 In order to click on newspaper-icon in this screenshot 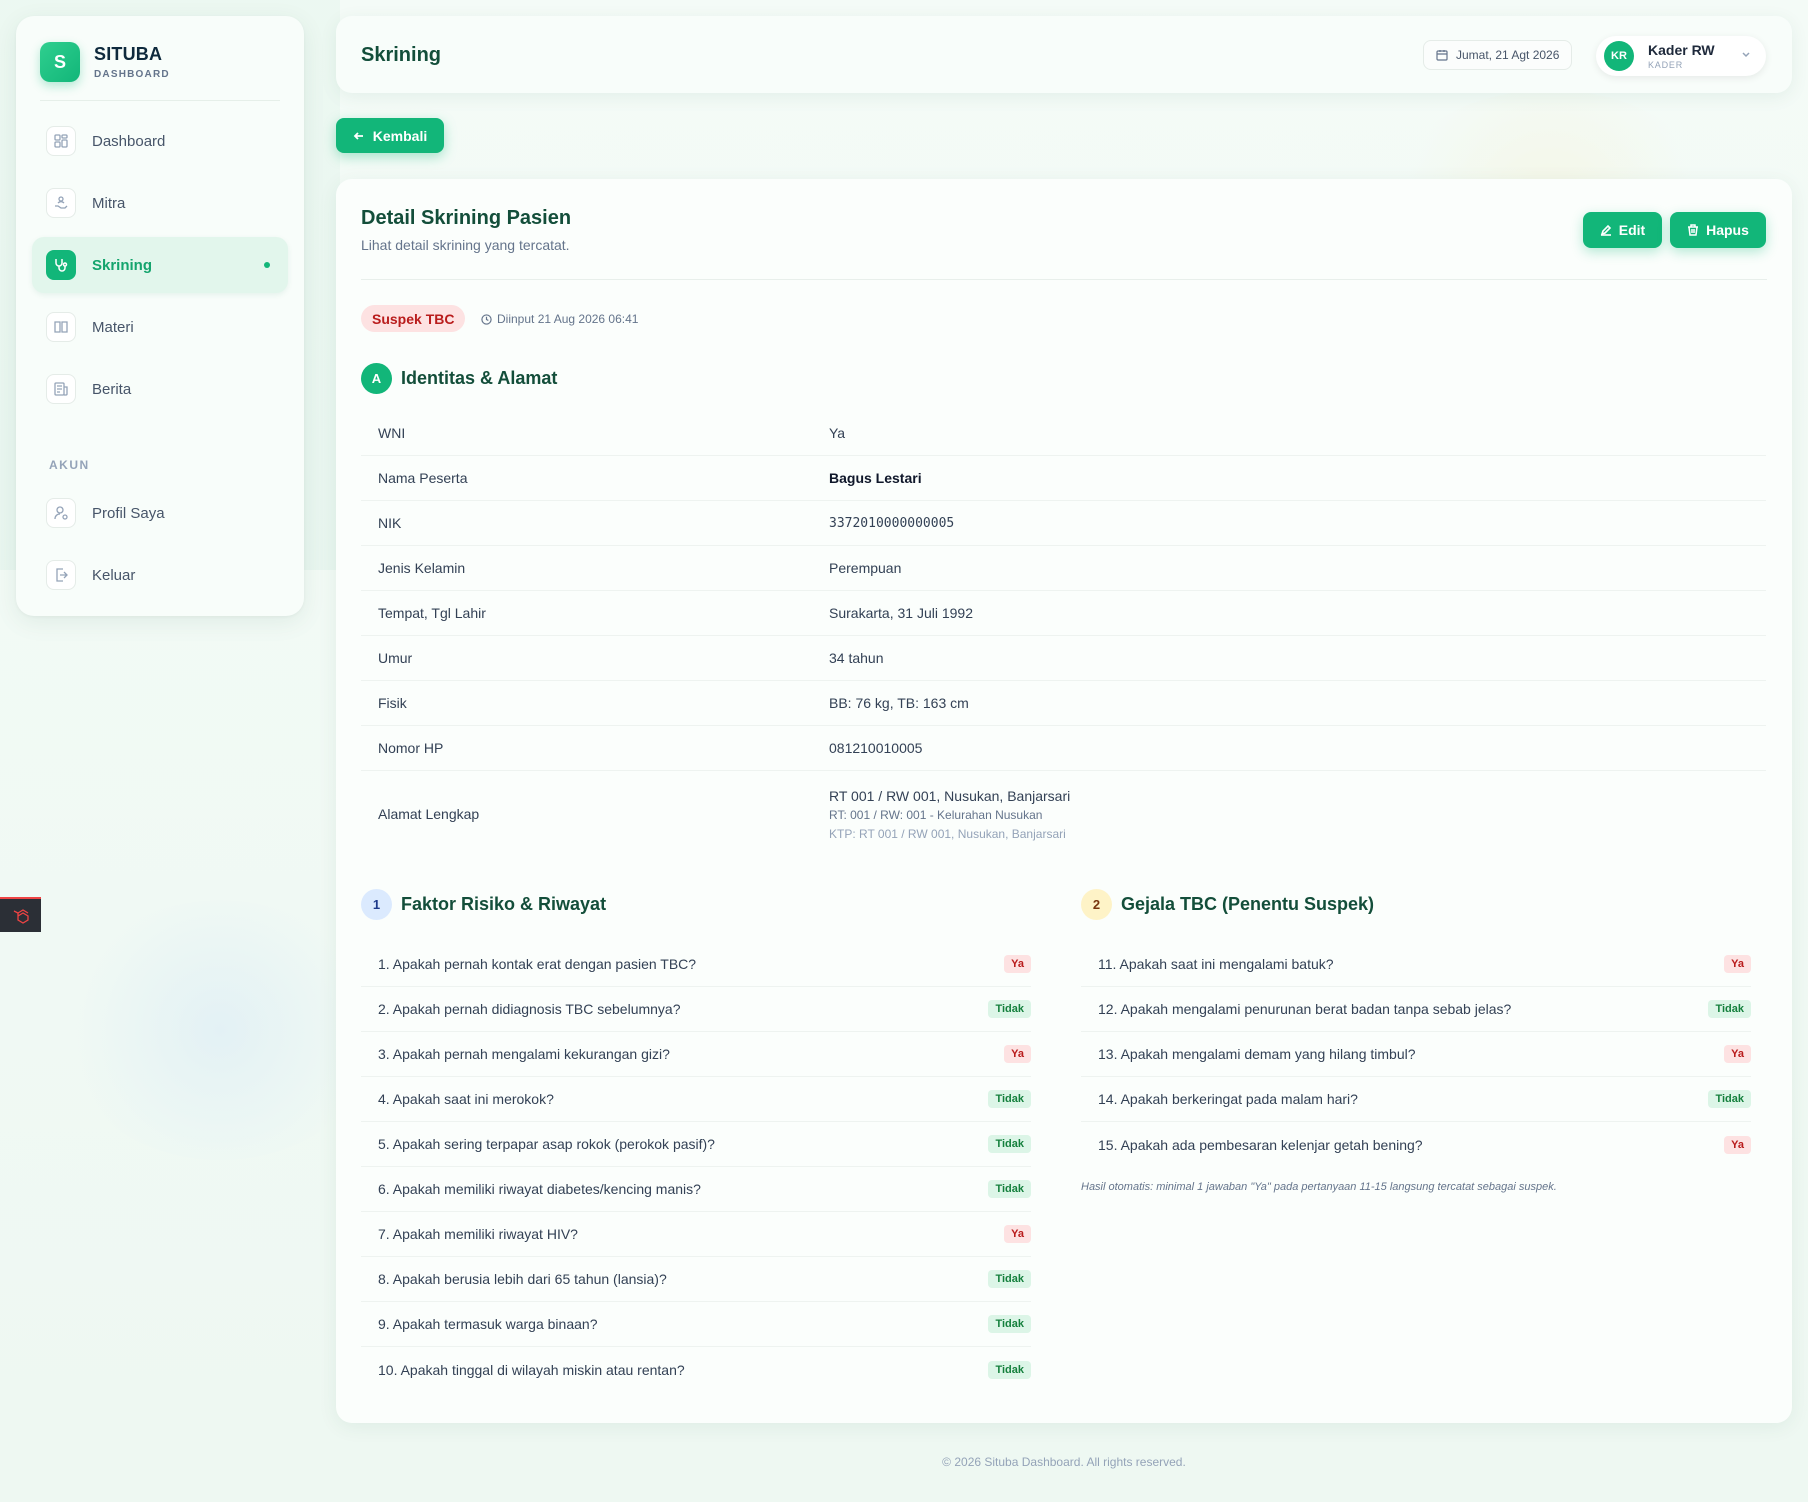, I will do `click(61, 389)`.